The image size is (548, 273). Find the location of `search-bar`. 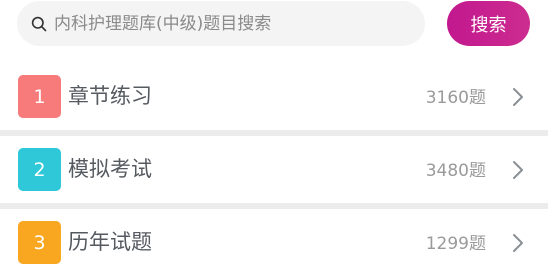

search-bar is located at coordinates (221, 23).